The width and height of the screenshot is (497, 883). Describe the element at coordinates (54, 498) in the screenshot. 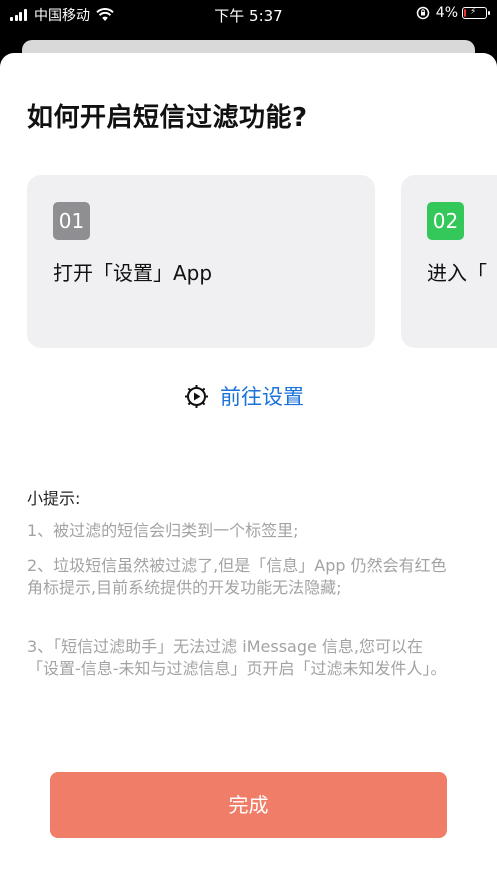

I see `tips-heading: 小提示:` at that location.